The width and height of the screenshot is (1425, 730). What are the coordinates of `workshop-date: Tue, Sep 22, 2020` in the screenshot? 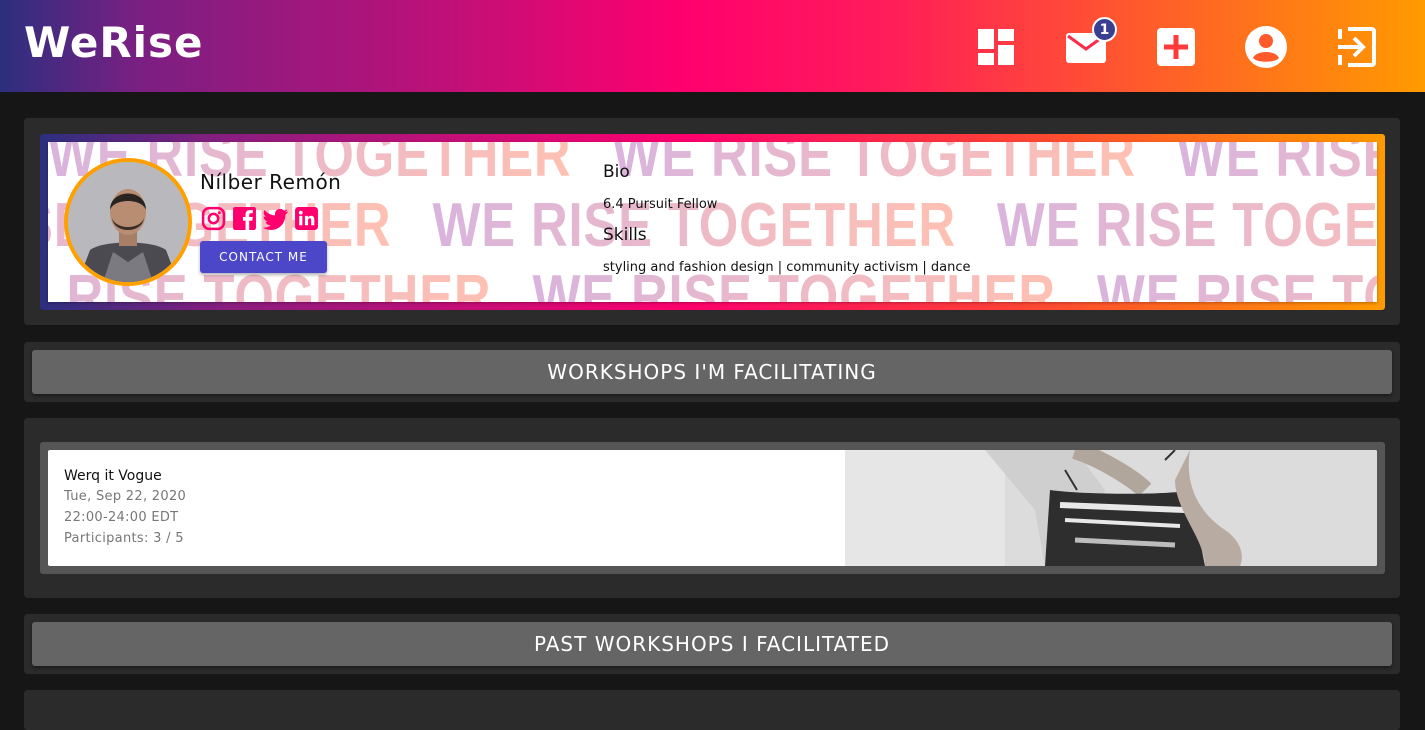 It's located at (125, 496).